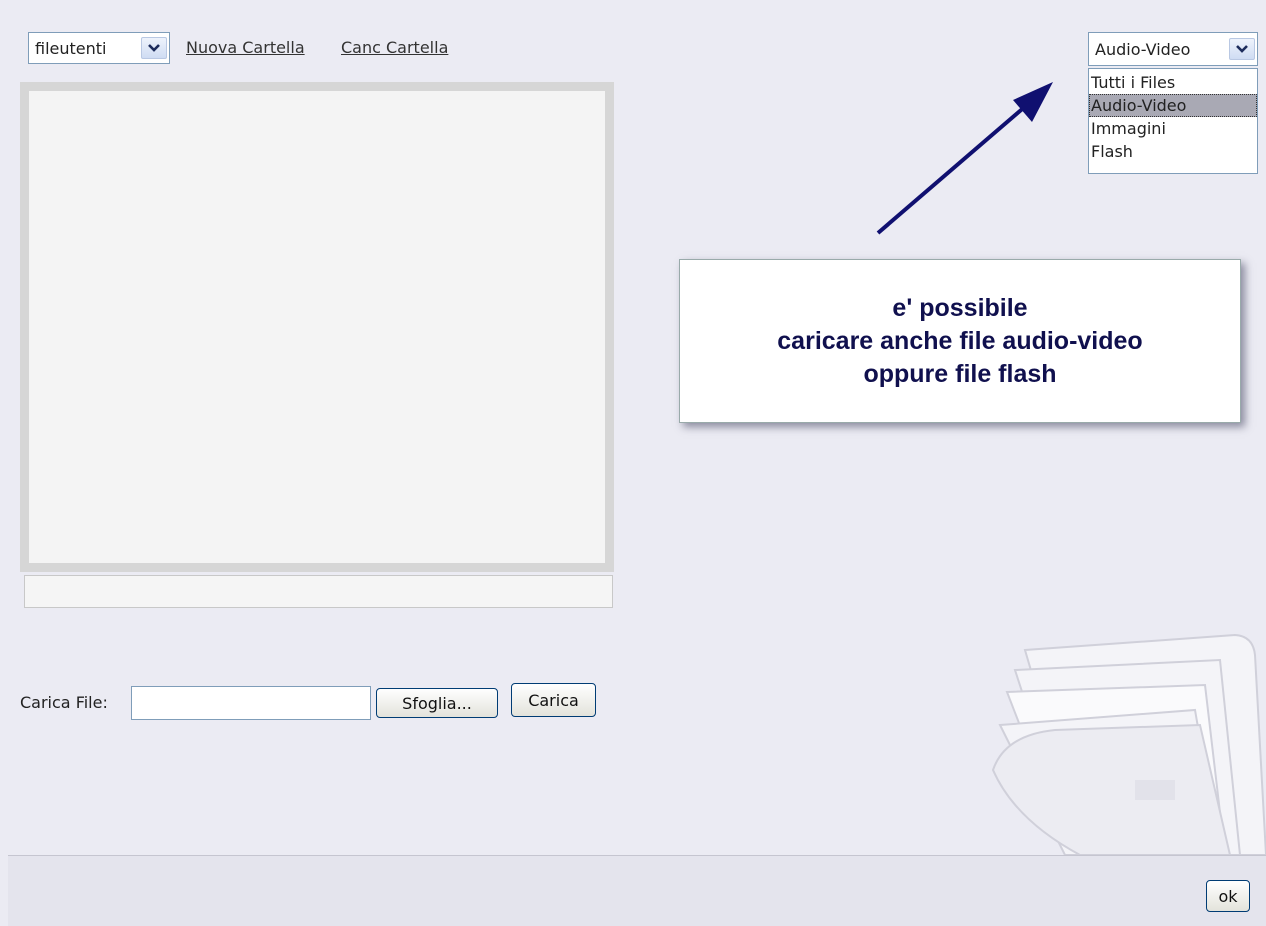  I want to click on callout-line: caricare anche file audio-video, so click(960, 340).